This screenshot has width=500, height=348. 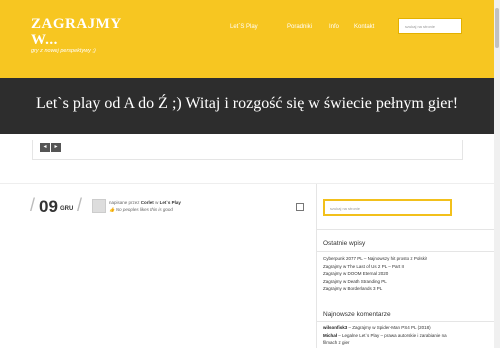 I want to click on scrollbar-thumb, so click(x=497, y=28).